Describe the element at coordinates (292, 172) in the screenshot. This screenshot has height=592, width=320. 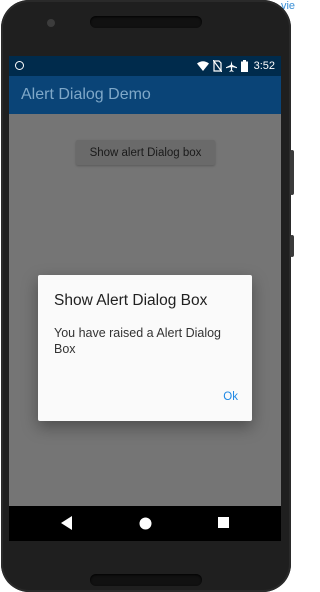
I see `volume-button` at that location.